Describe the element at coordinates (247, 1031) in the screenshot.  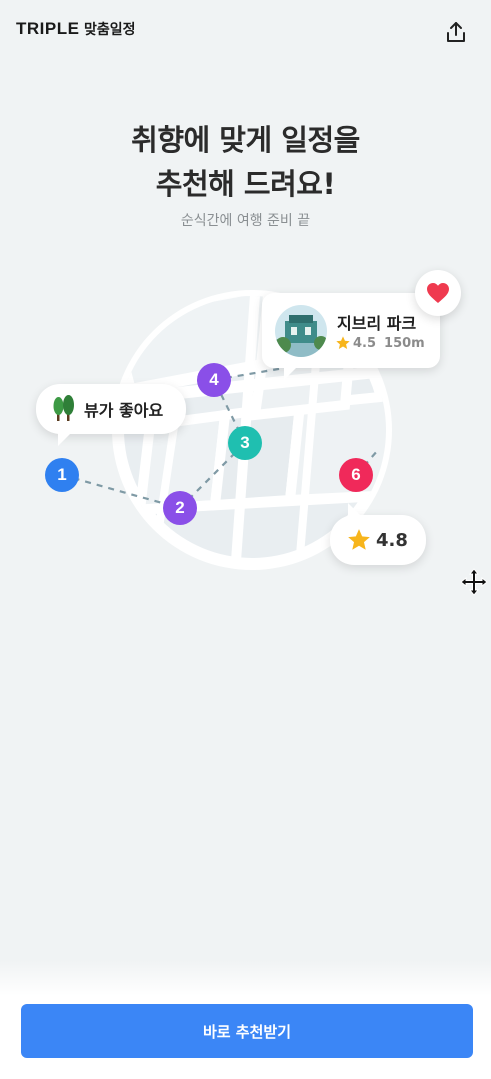
I see `get-recommendation-button: 바로 추천받기` at that location.